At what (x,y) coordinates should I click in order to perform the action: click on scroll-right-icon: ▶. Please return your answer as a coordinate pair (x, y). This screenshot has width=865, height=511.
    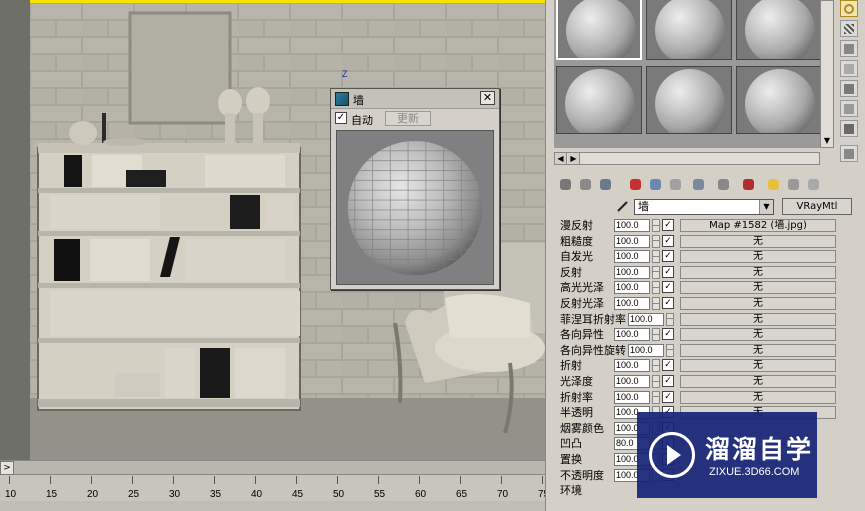
    Looking at the image, I should click on (574, 158).